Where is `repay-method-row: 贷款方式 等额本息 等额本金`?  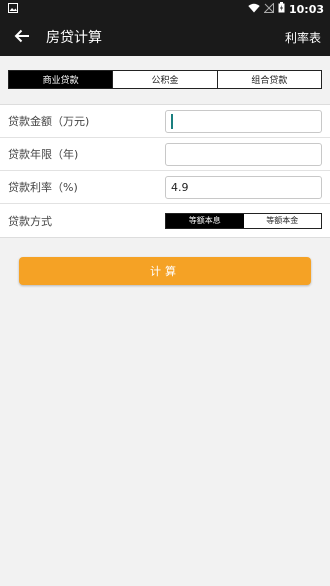
repay-method-row: 贷款方式 等额本息 等额本金 is located at coordinates (165, 220).